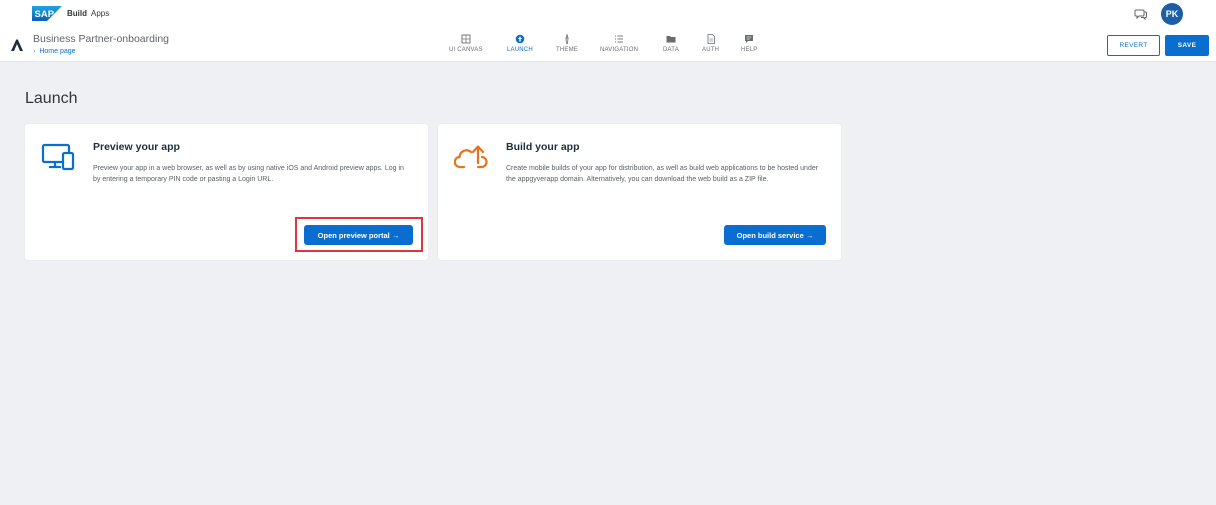 The image size is (1216, 505). I want to click on tab-label: LAUNCH, so click(520, 50).